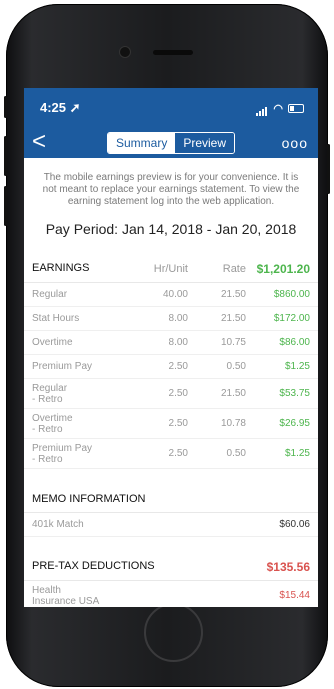 This screenshot has height=689, width=334. Describe the element at coordinates (233, 423) in the screenshot. I see `earning-rate: 10.78` at that location.